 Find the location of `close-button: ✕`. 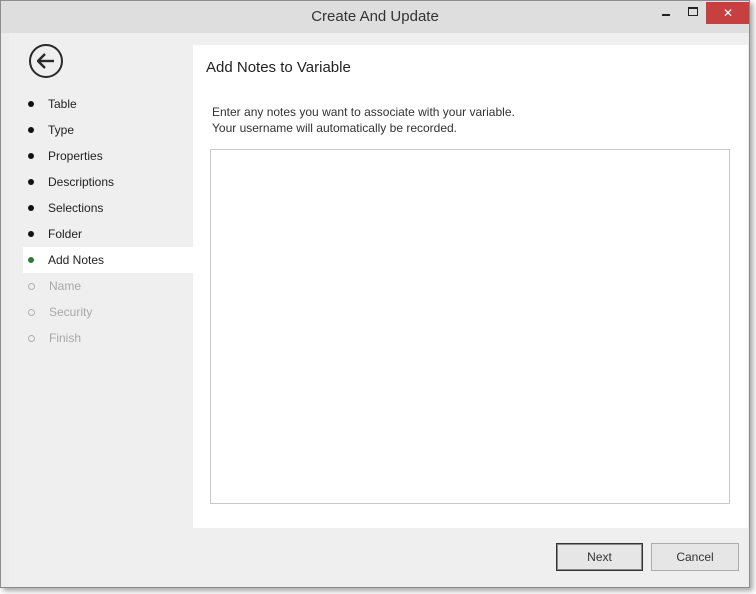

close-button: ✕ is located at coordinates (727, 13).